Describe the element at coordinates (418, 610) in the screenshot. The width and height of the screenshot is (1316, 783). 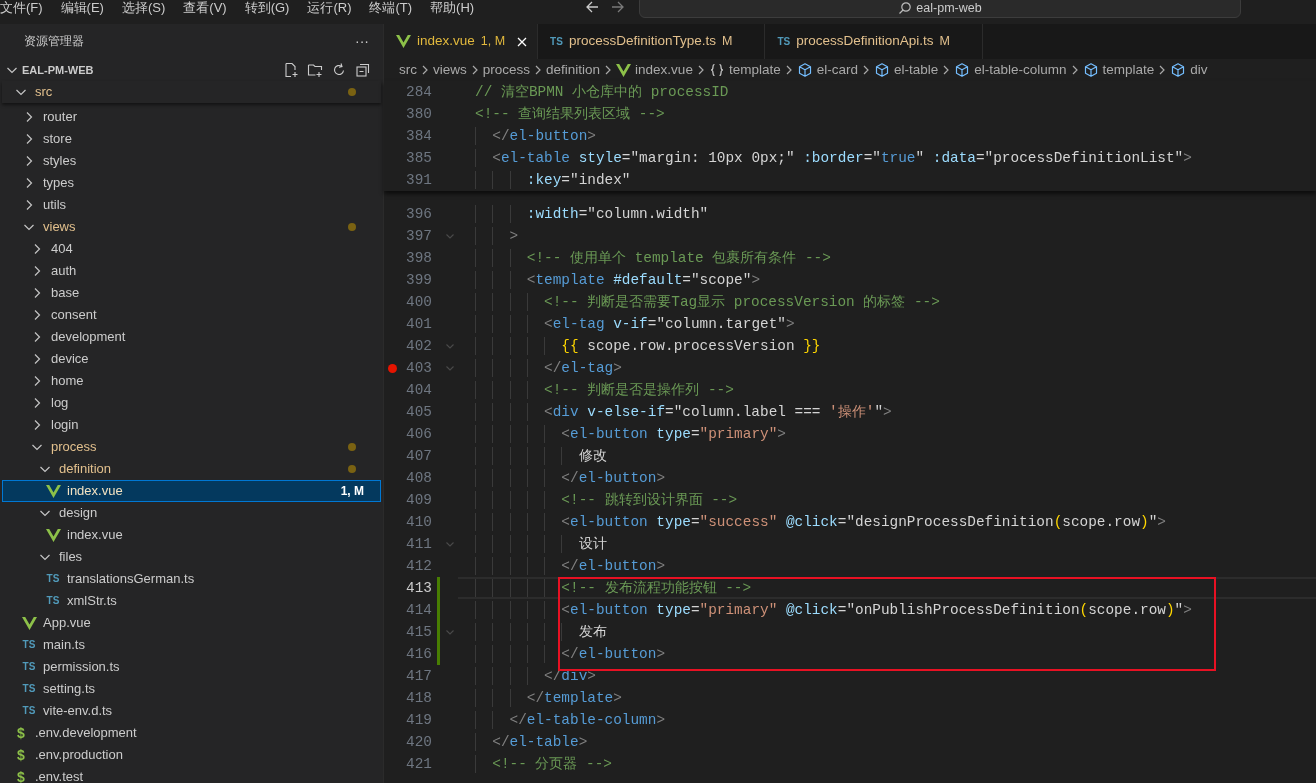
I see `line-number: 414` at that location.